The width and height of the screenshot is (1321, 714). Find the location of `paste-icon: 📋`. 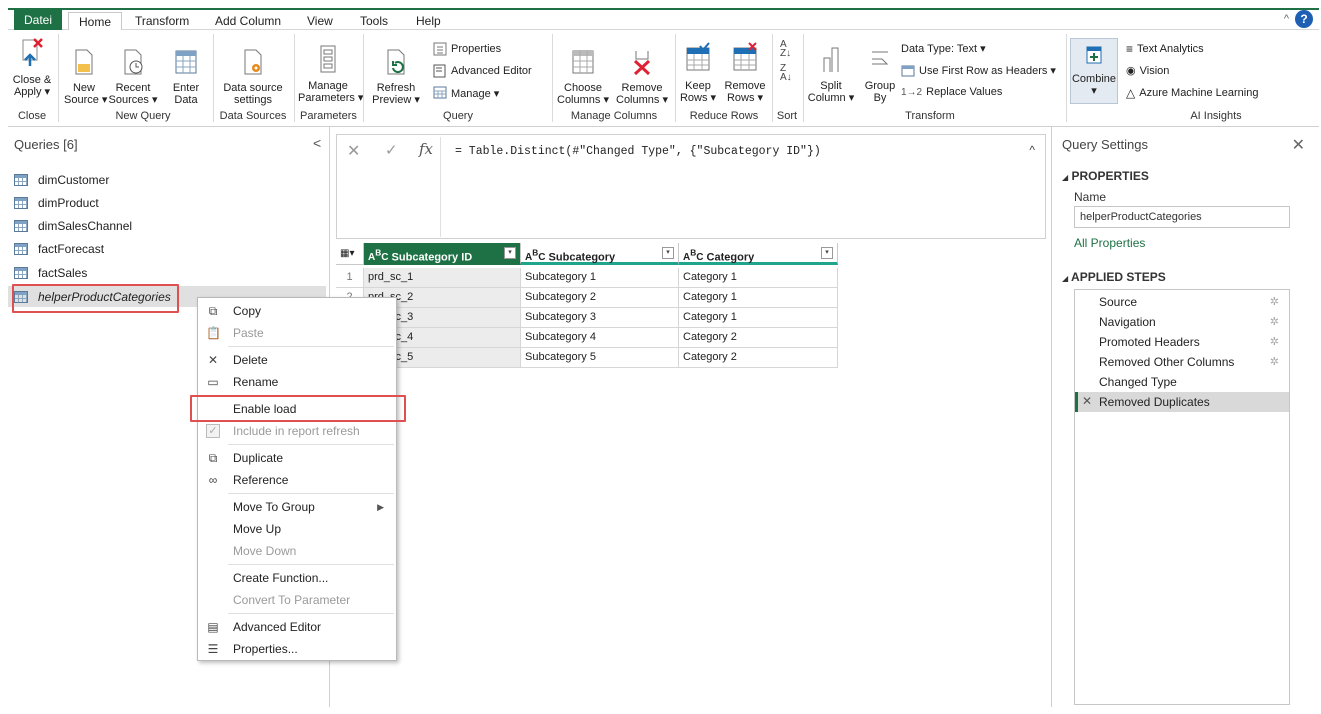

paste-icon: 📋 is located at coordinates (213, 333).